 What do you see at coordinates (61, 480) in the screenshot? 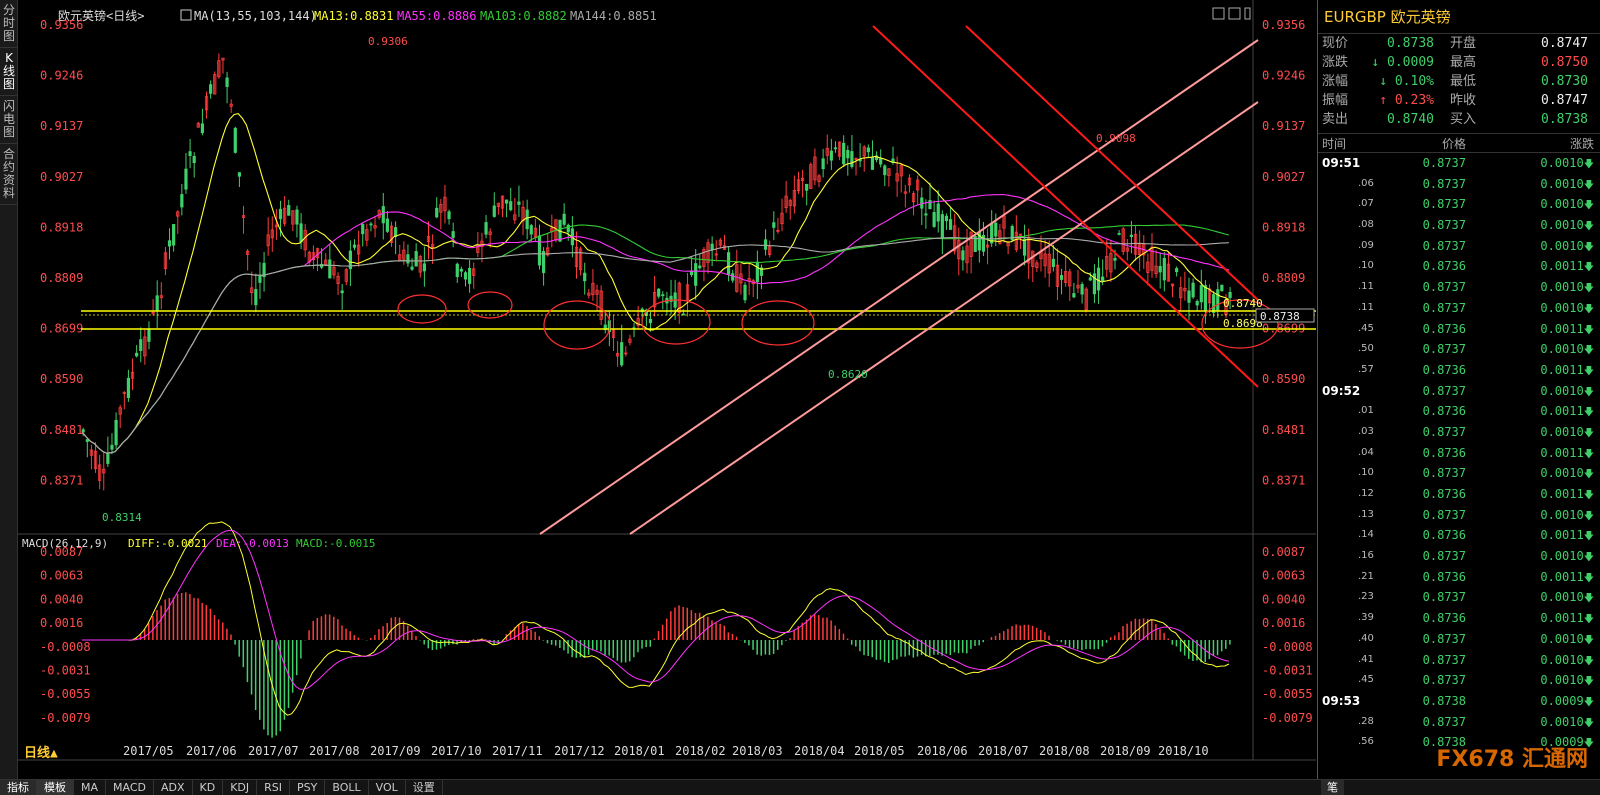
I see `price-tick-left: 0.8371` at bounding box center [61, 480].